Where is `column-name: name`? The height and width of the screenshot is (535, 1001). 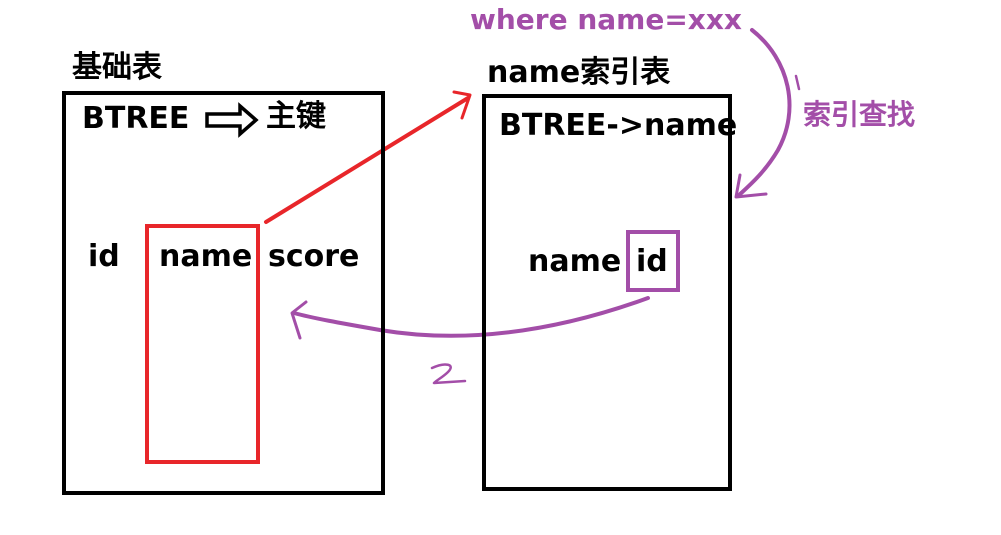
column-name: name is located at coordinates (206, 256).